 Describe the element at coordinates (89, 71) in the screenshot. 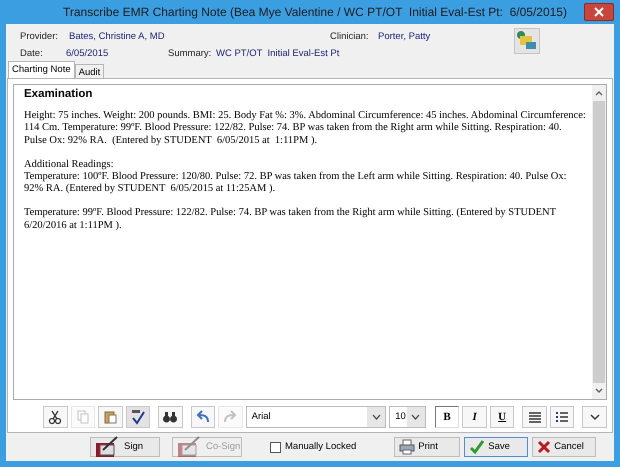

I see `tab: Audit` at that location.